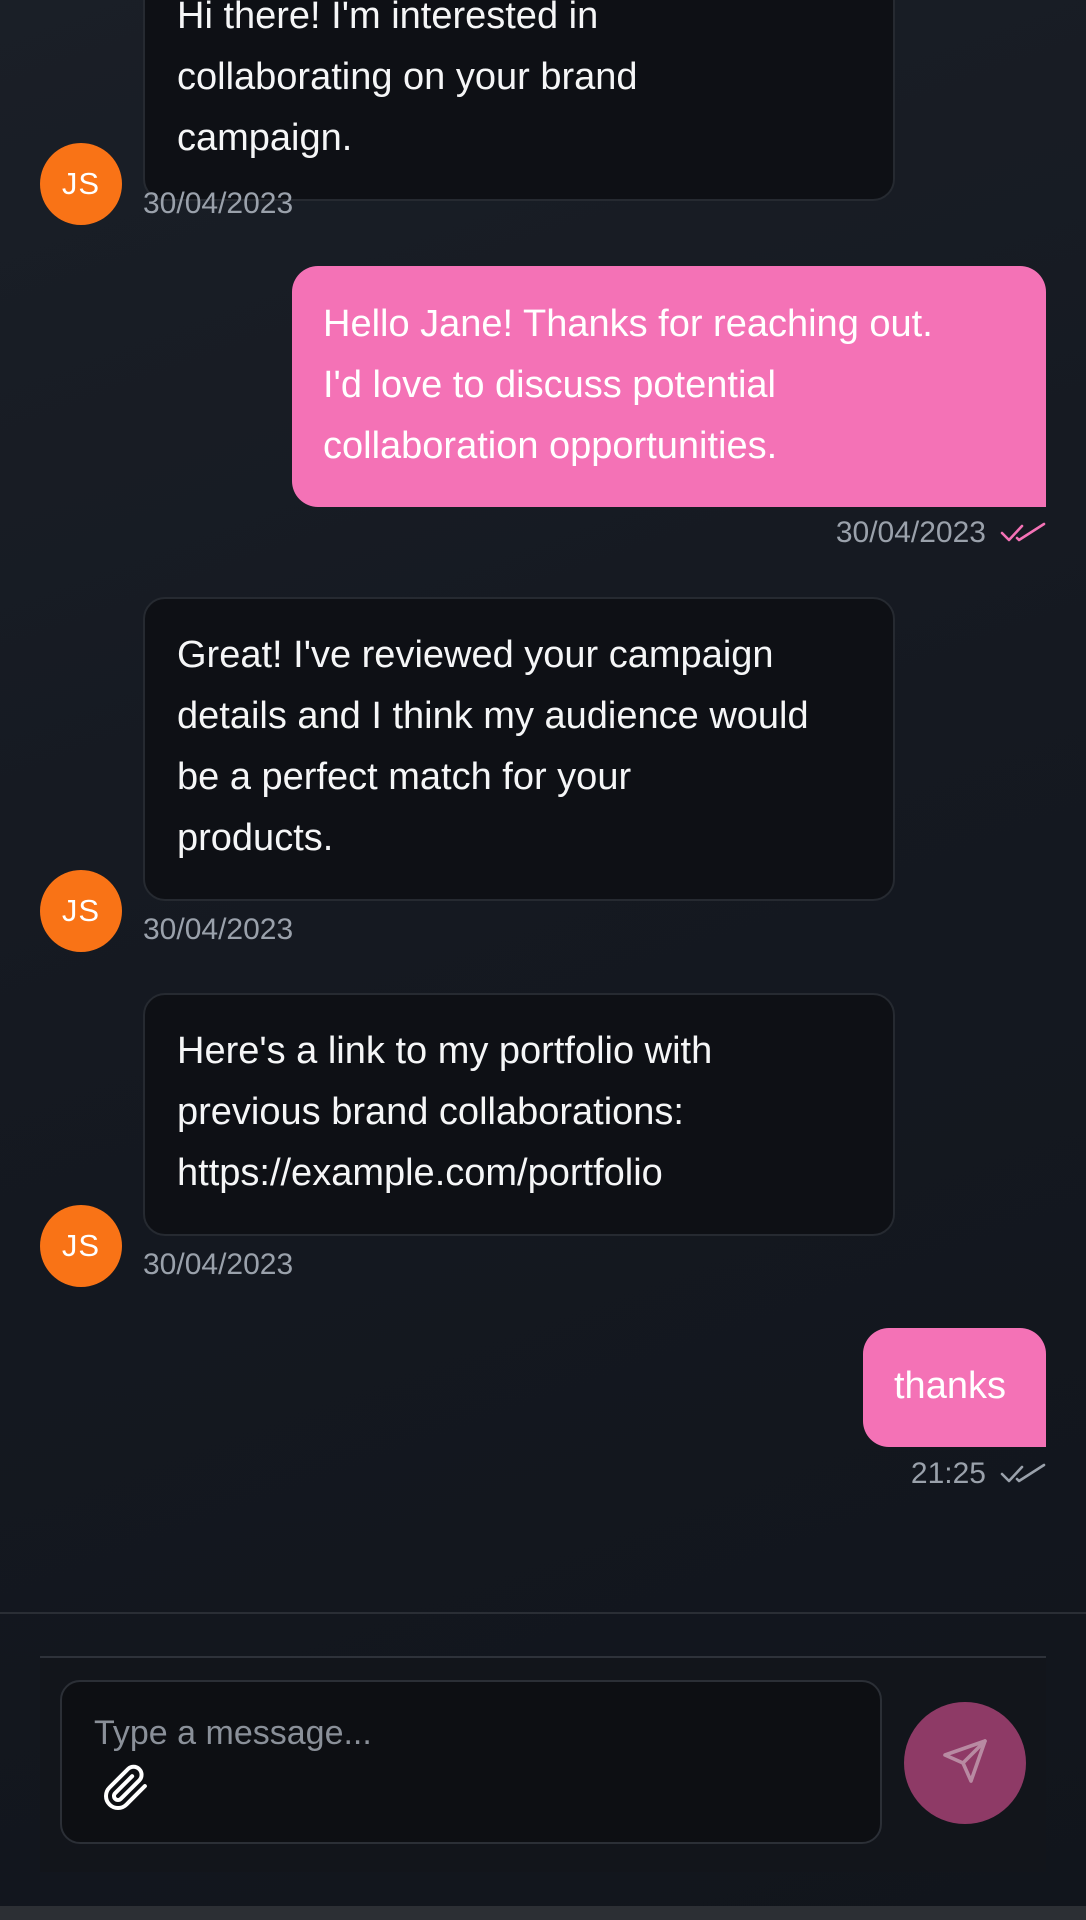 The height and width of the screenshot is (1920, 1086). Describe the element at coordinates (948, 1473) in the screenshot. I see `message-timestamp: 21:25` at that location.